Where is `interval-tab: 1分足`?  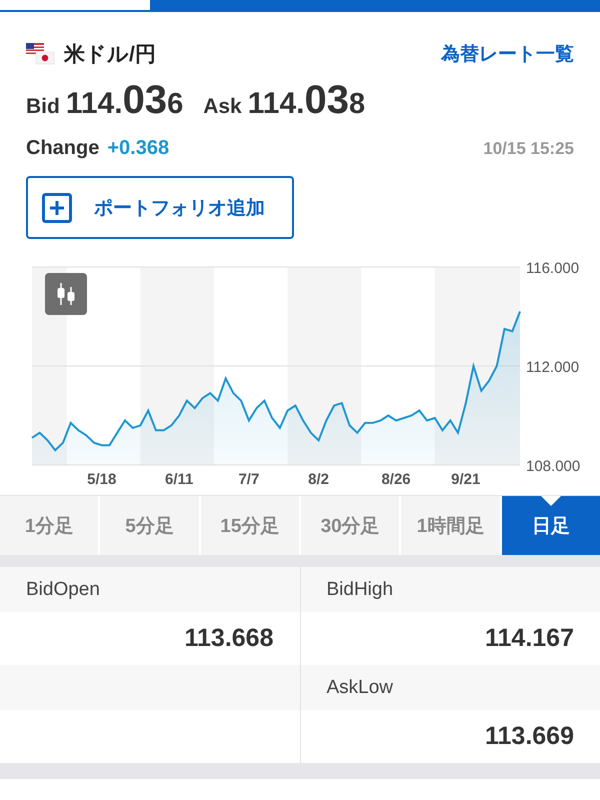 interval-tab: 1分足 is located at coordinates (49, 525).